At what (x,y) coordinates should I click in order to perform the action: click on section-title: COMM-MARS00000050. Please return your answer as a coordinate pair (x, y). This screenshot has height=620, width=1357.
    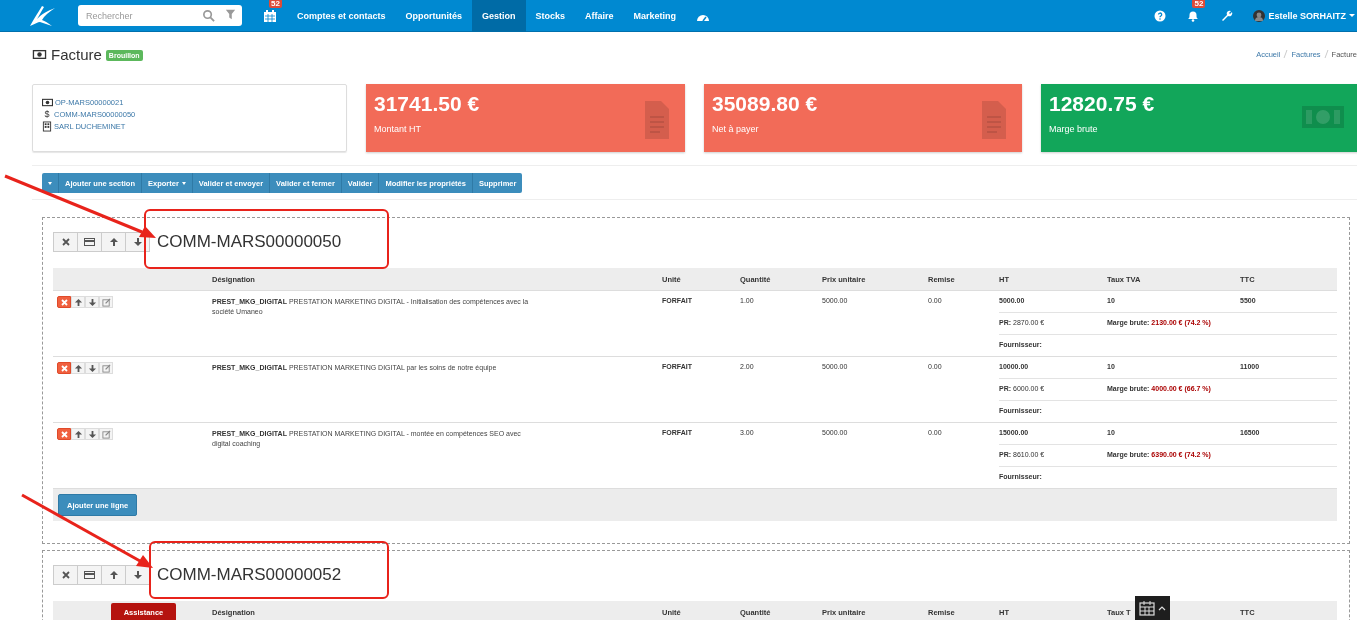
    Looking at the image, I should click on (249, 242).